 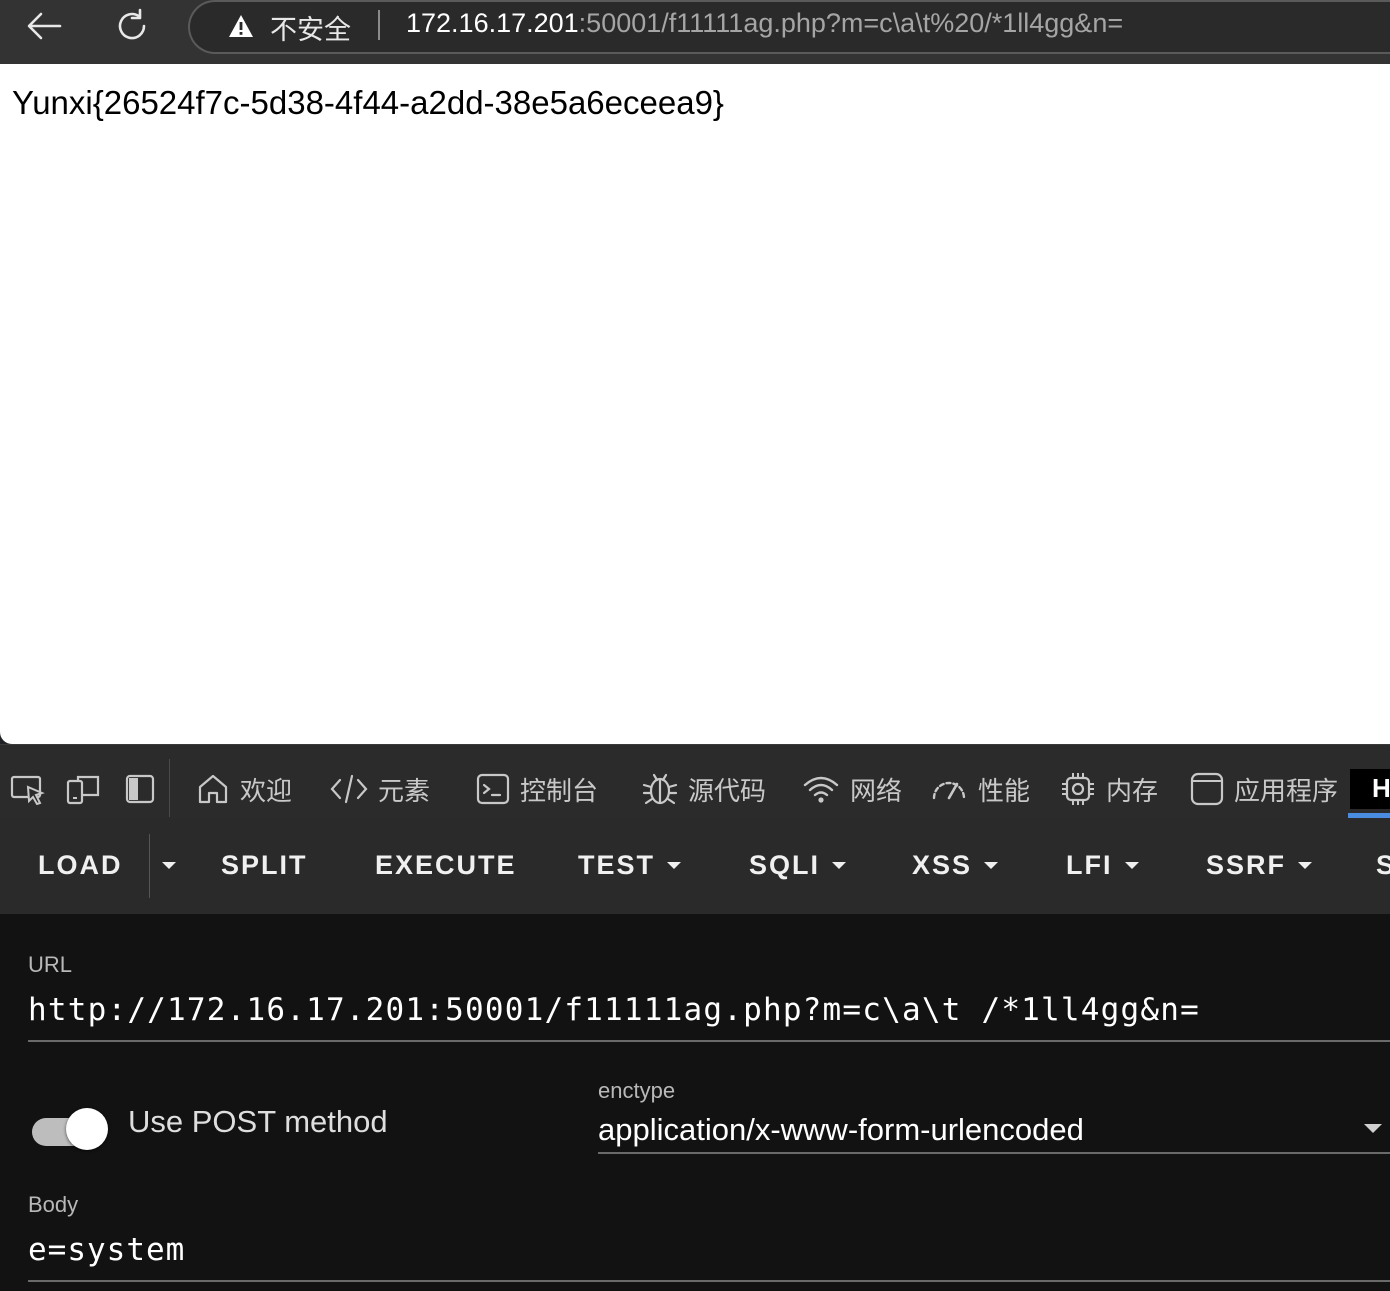 I want to click on back-button, so click(x=44, y=26).